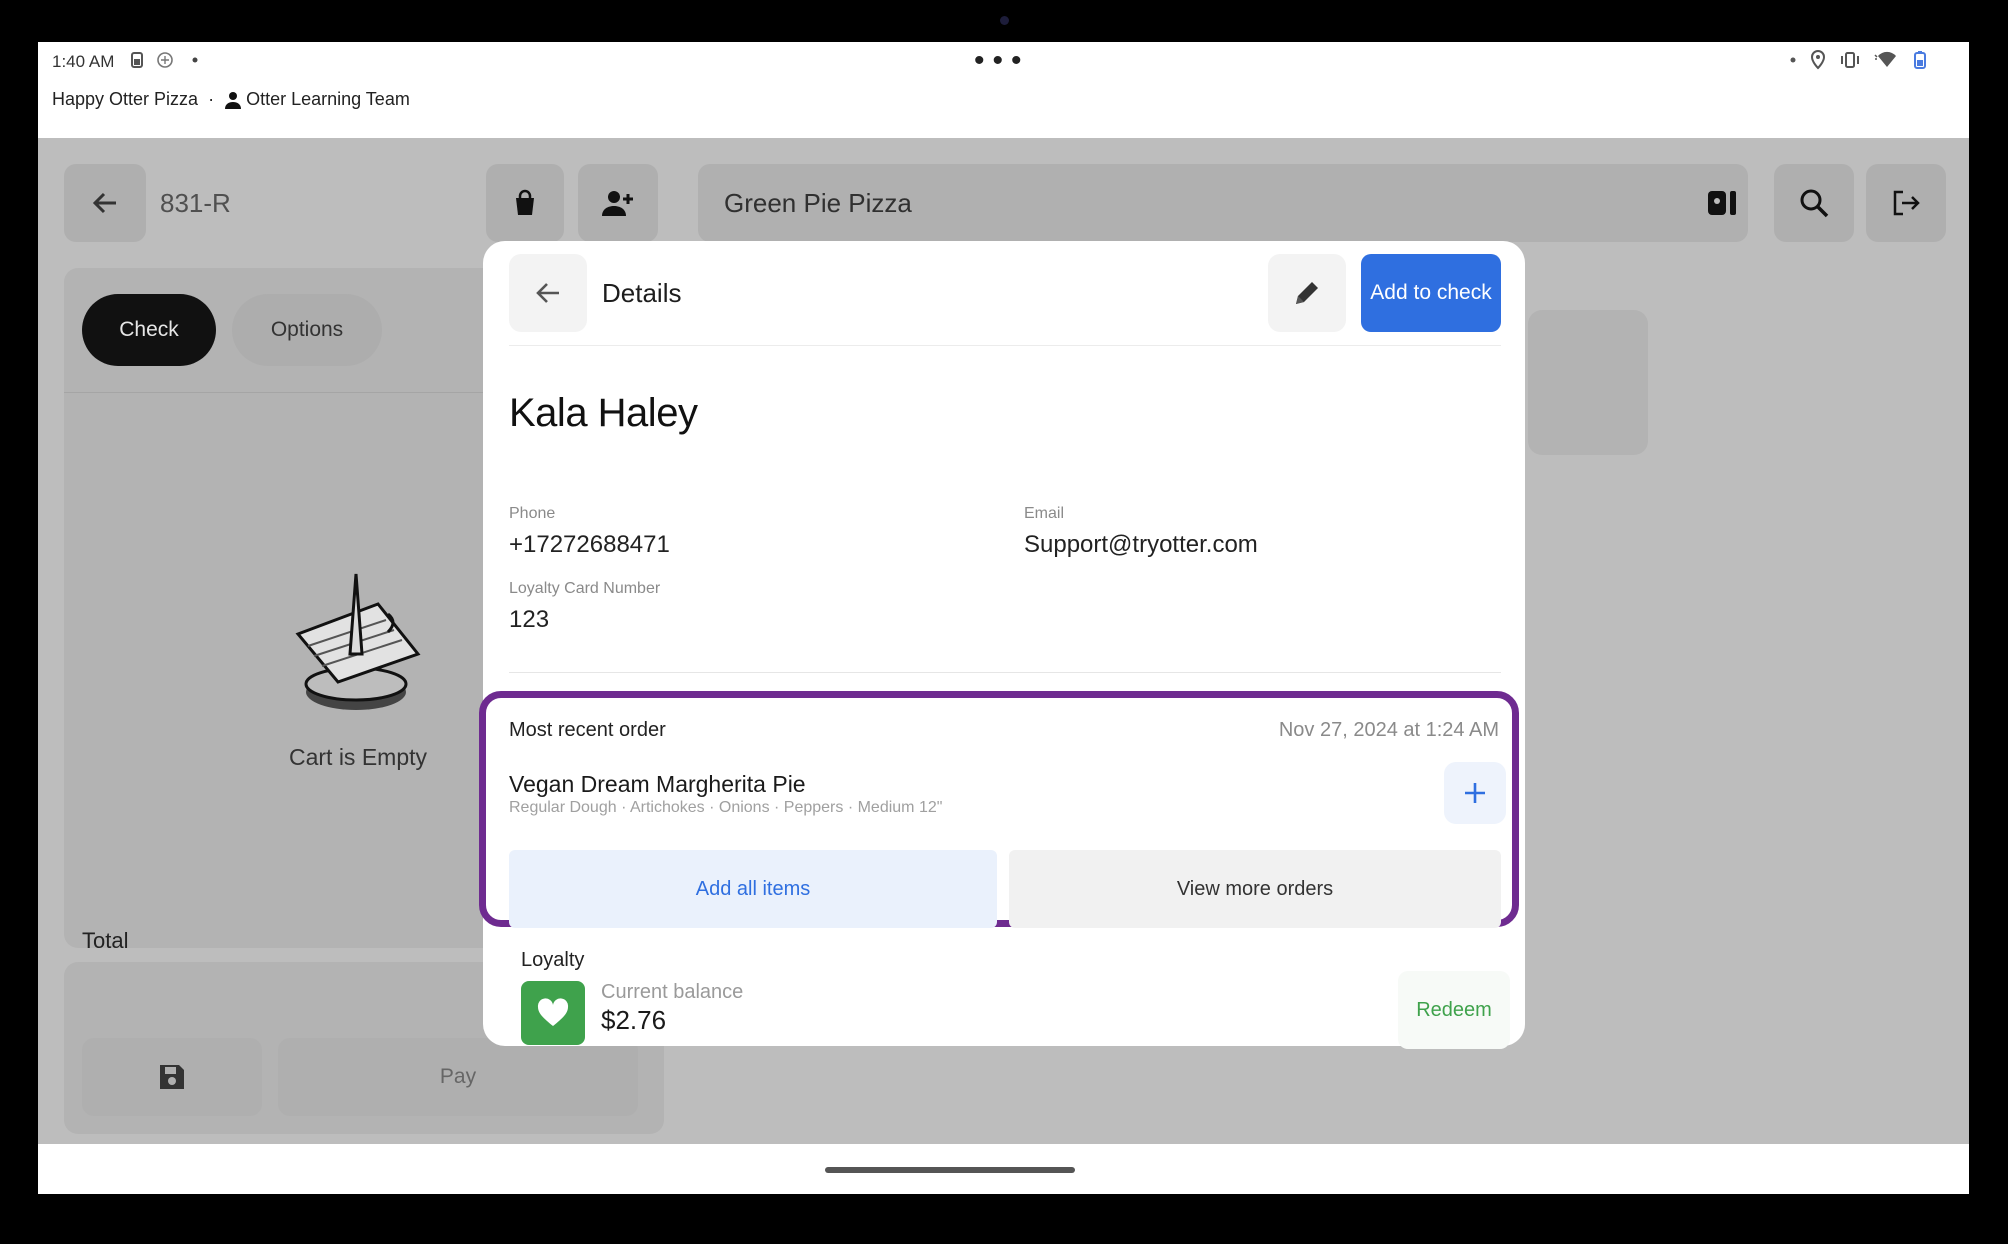 The image size is (2008, 1244). What do you see at coordinates (642, 293) in the screenshot?
I see `modal-title: Details` at bounding box center [642, 293].